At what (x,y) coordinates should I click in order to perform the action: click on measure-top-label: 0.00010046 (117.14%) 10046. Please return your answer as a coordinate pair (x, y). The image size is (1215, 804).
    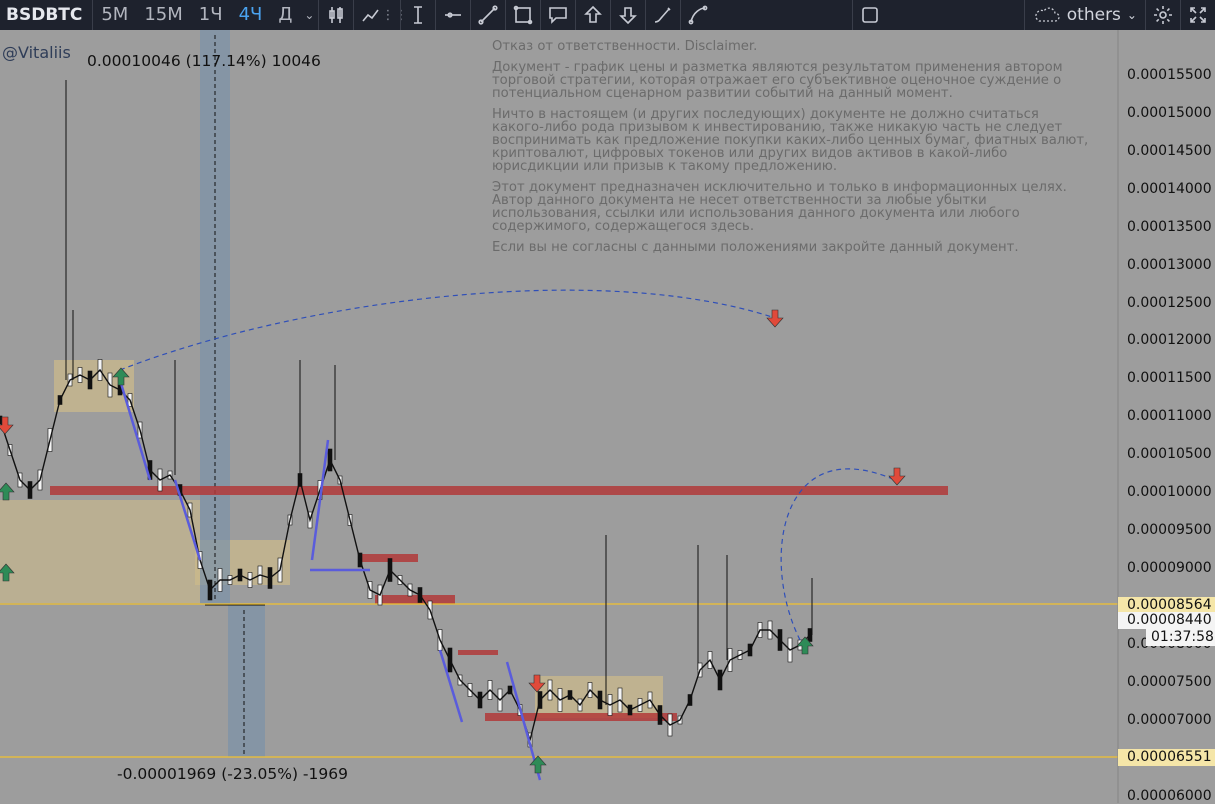
    Looking at the image, I should click on (204, 61).